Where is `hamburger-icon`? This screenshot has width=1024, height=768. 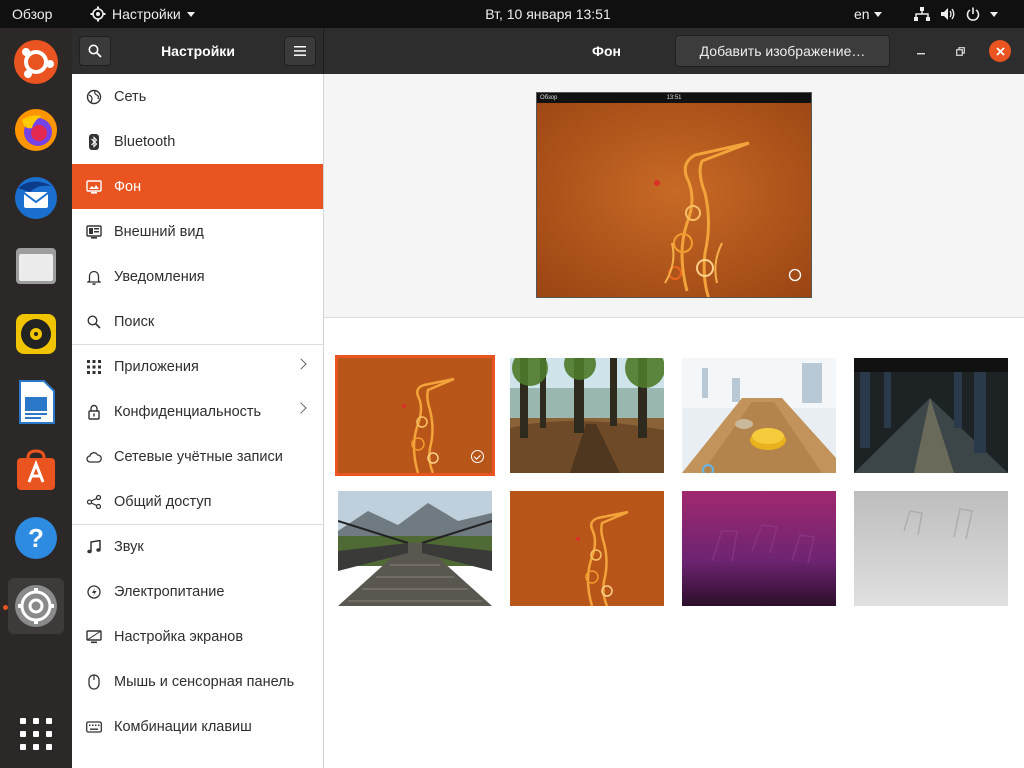 hamburger-icon is located at coordinates (300, 51).